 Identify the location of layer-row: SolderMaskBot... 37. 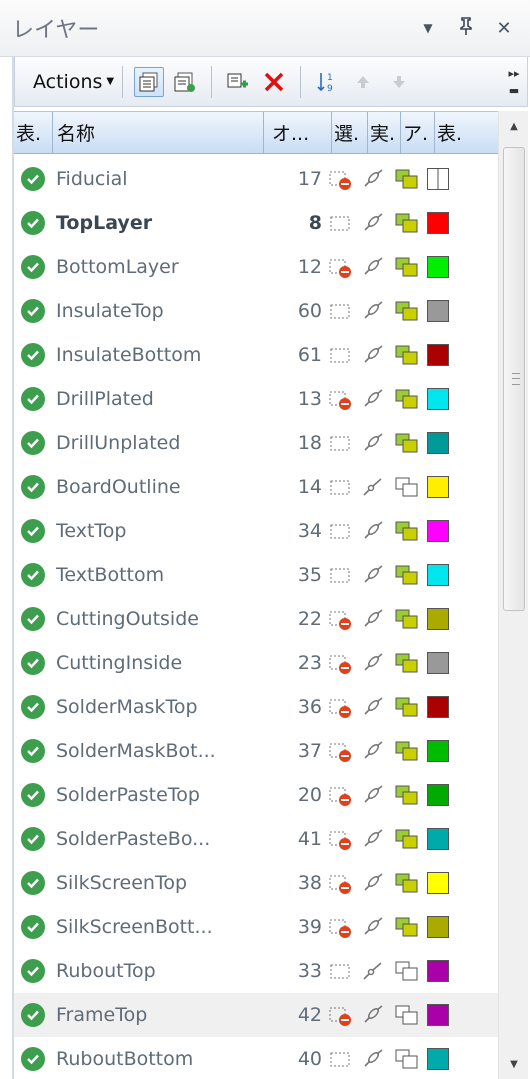
(256, 751).